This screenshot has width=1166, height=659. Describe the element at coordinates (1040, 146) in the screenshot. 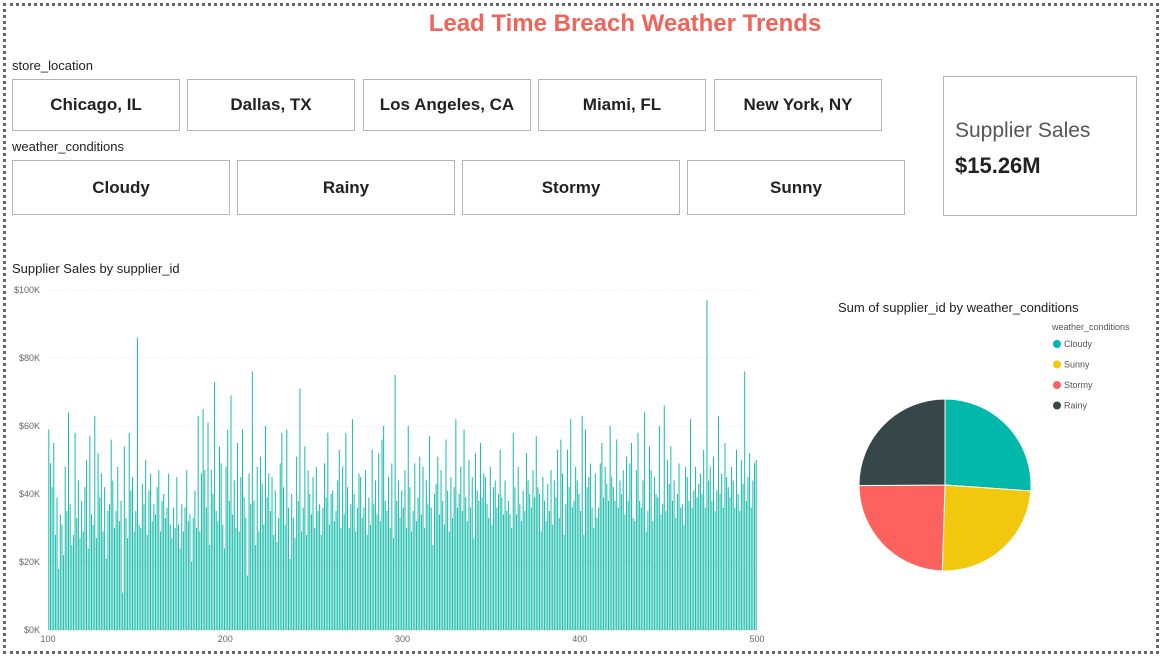

I see `supplier-sales-card: Supplier Sales $15.26M` at that location.